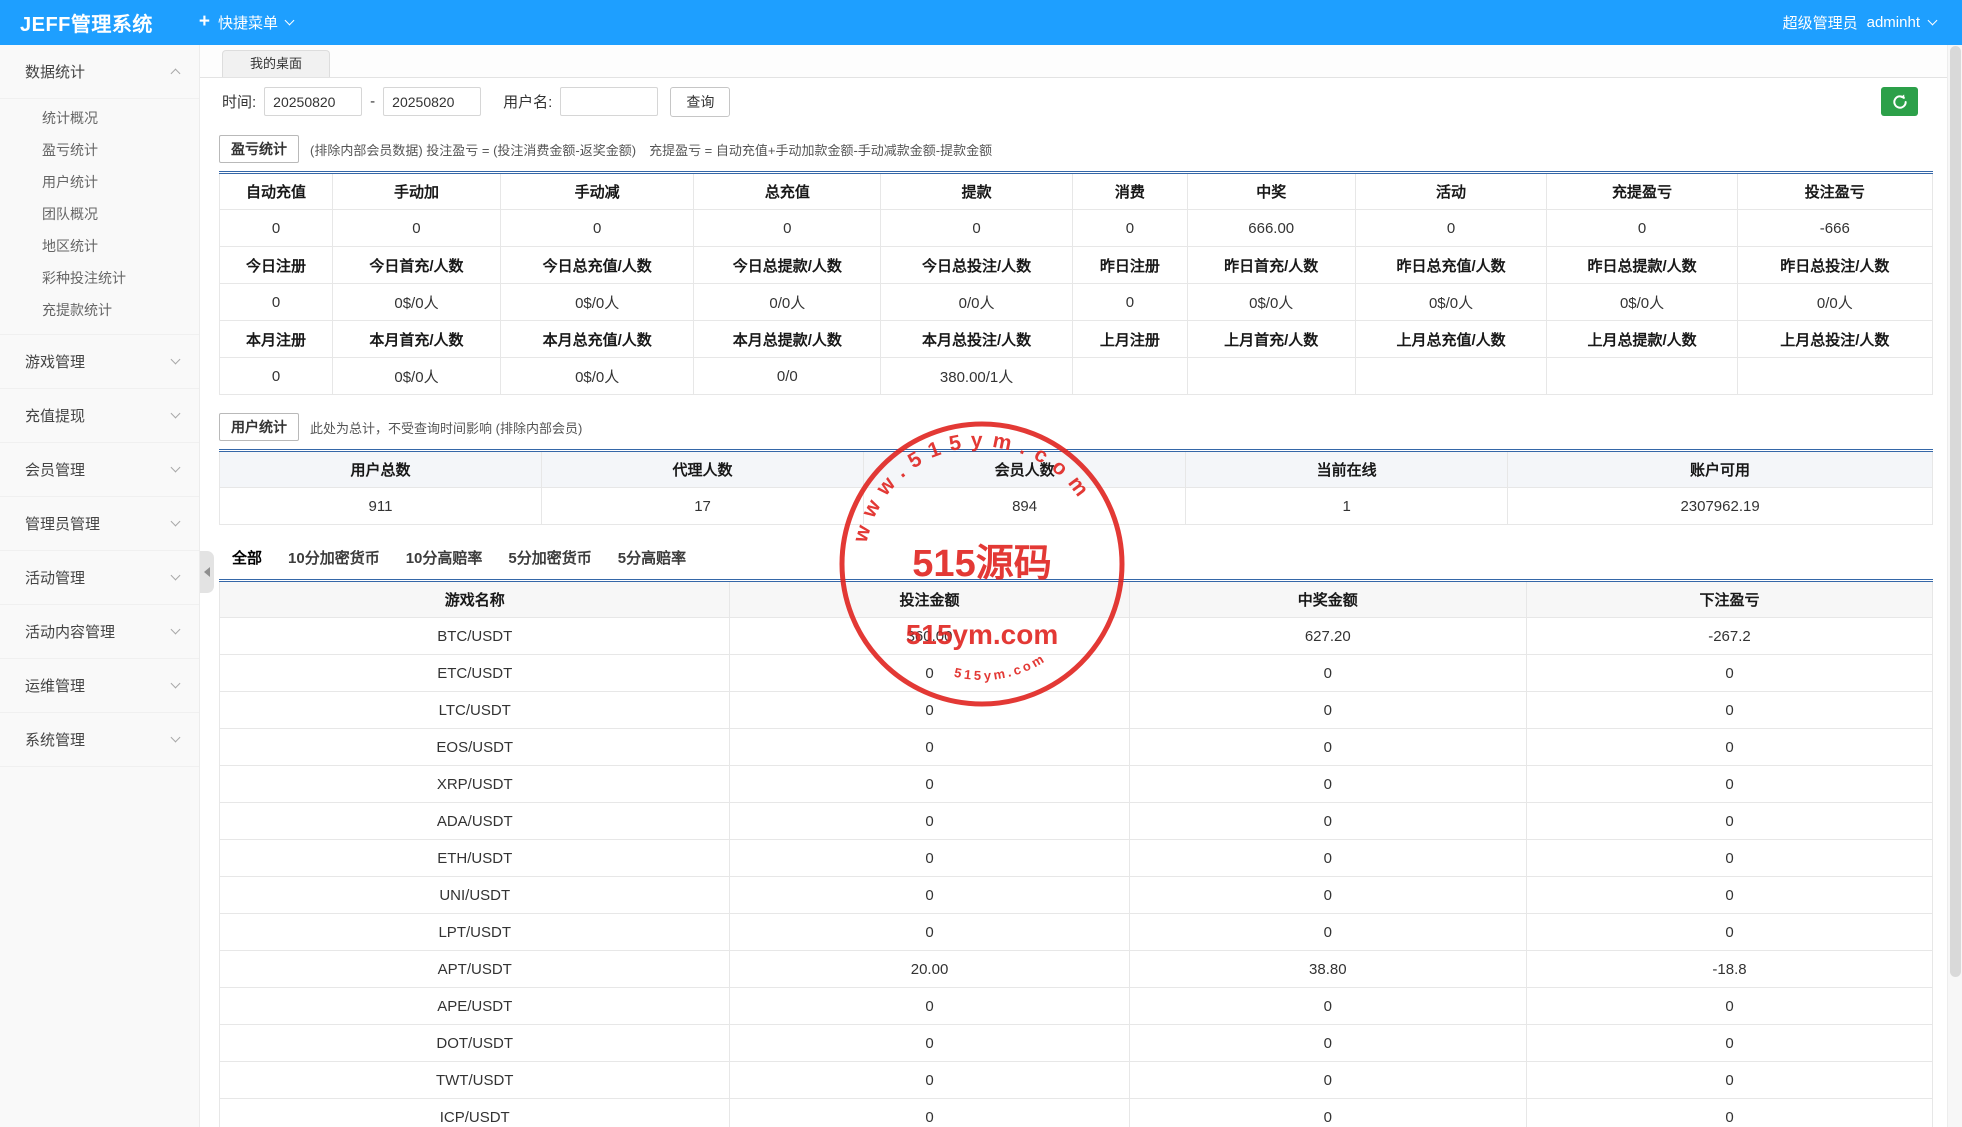 The width and height of the screenshot is (1962, 1127). I want to click on search-button: 查询, so click(700, 101).